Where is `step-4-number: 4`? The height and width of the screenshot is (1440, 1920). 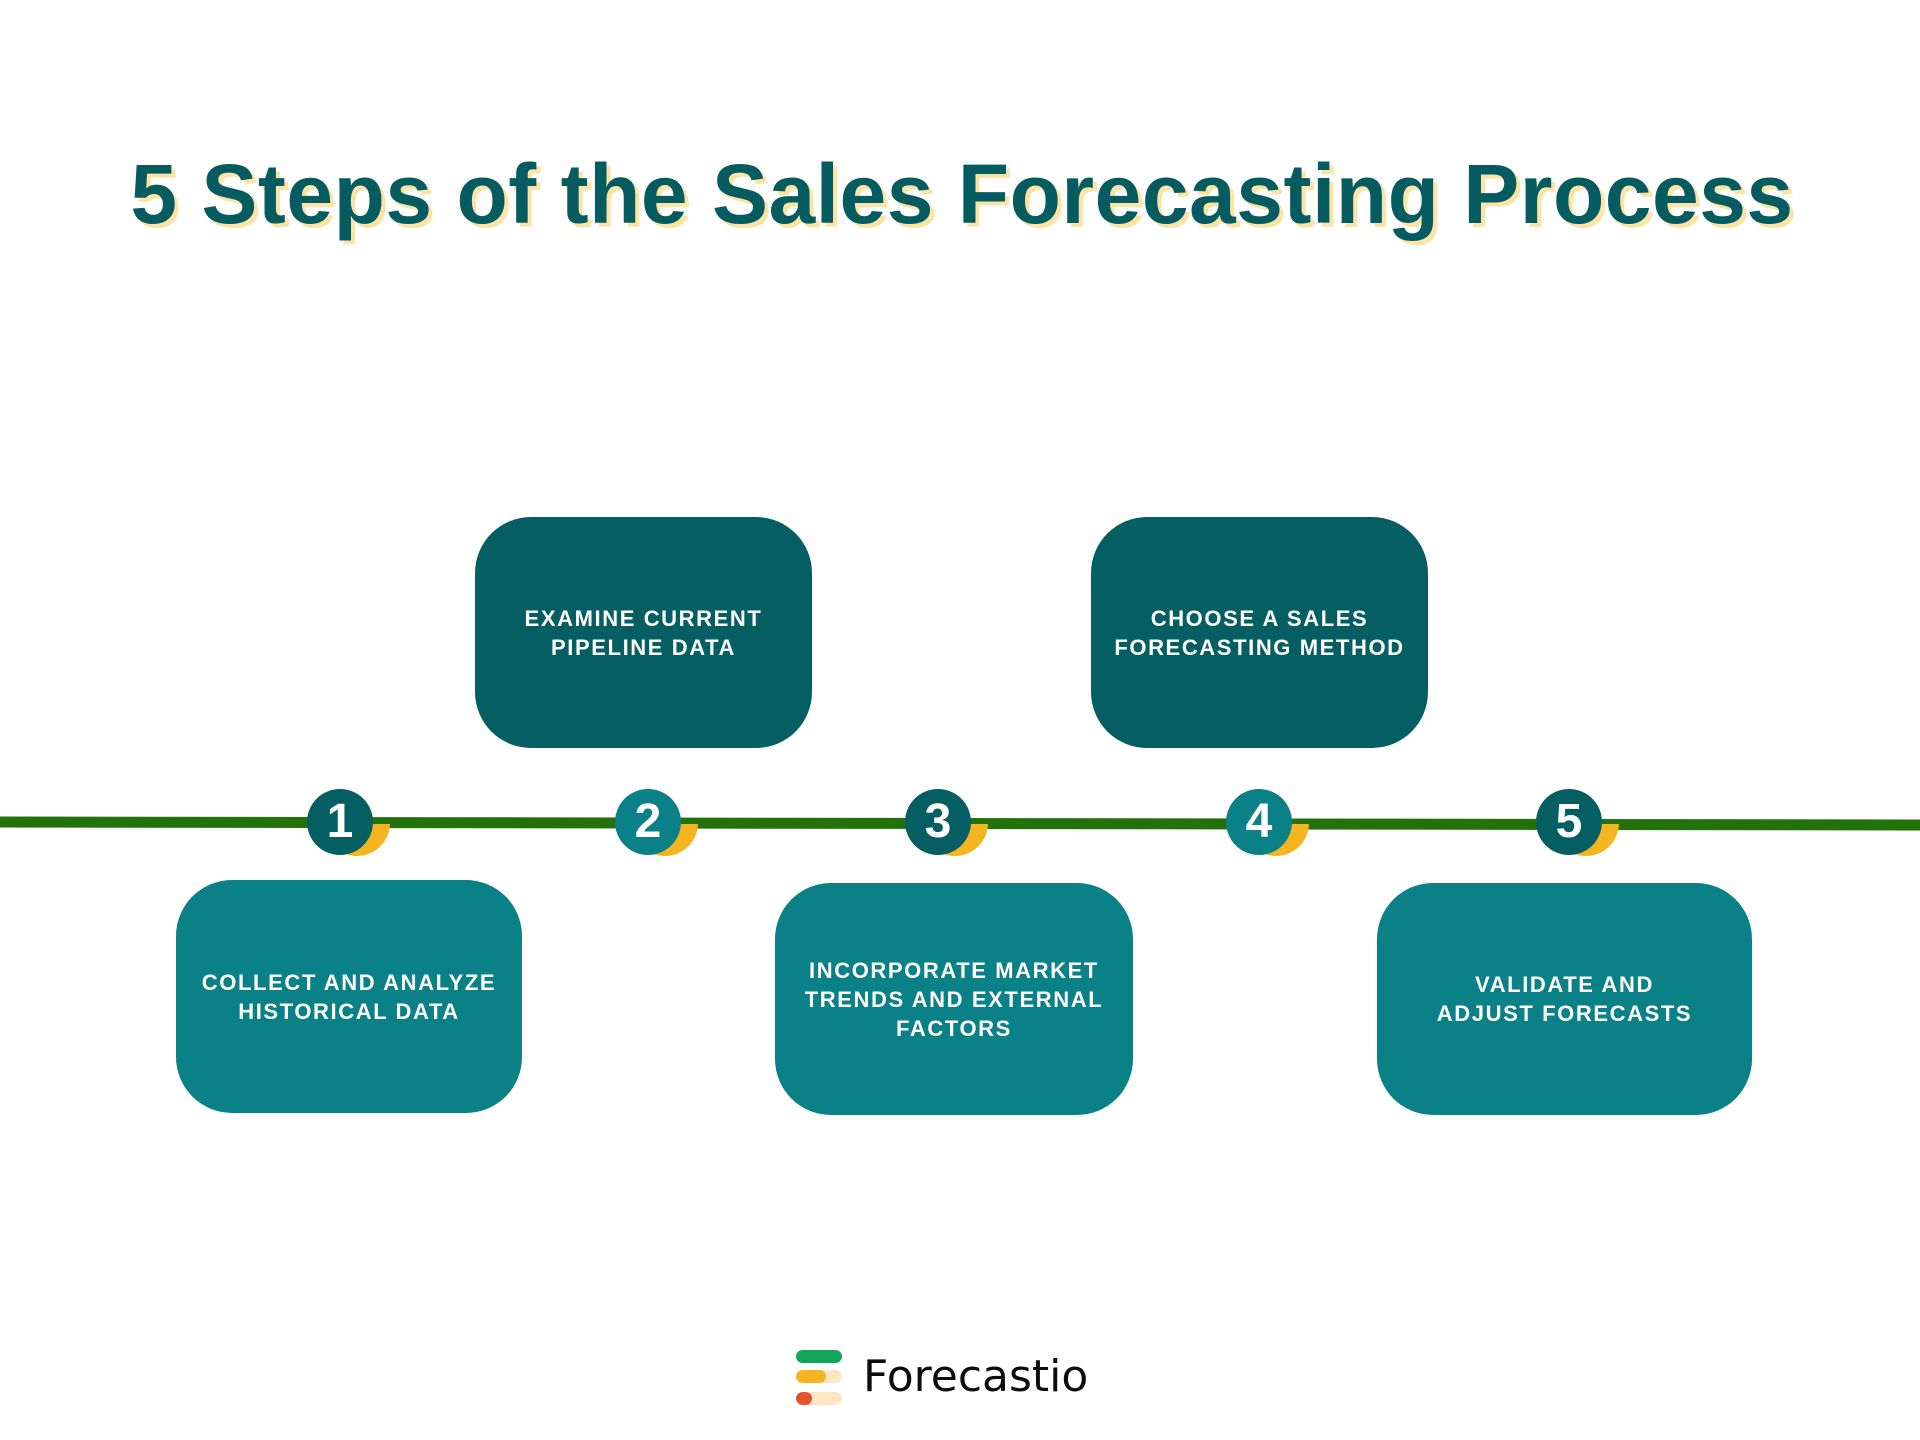 step-4-number: 4 is located at coordinates (1259, 821).